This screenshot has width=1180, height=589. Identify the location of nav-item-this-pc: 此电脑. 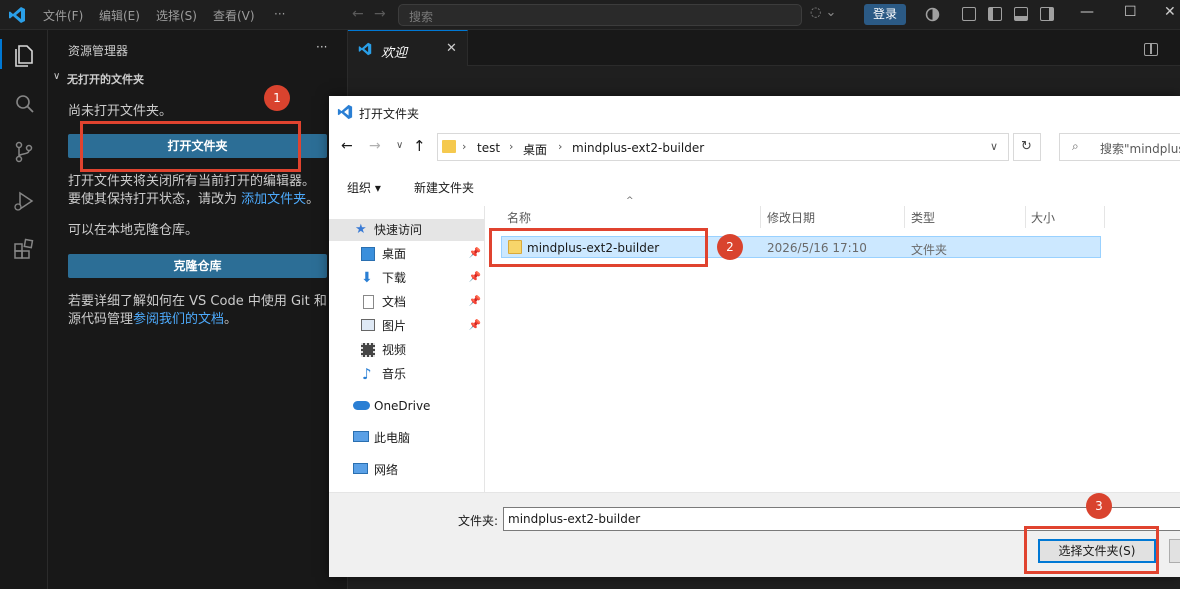
(407, 438).